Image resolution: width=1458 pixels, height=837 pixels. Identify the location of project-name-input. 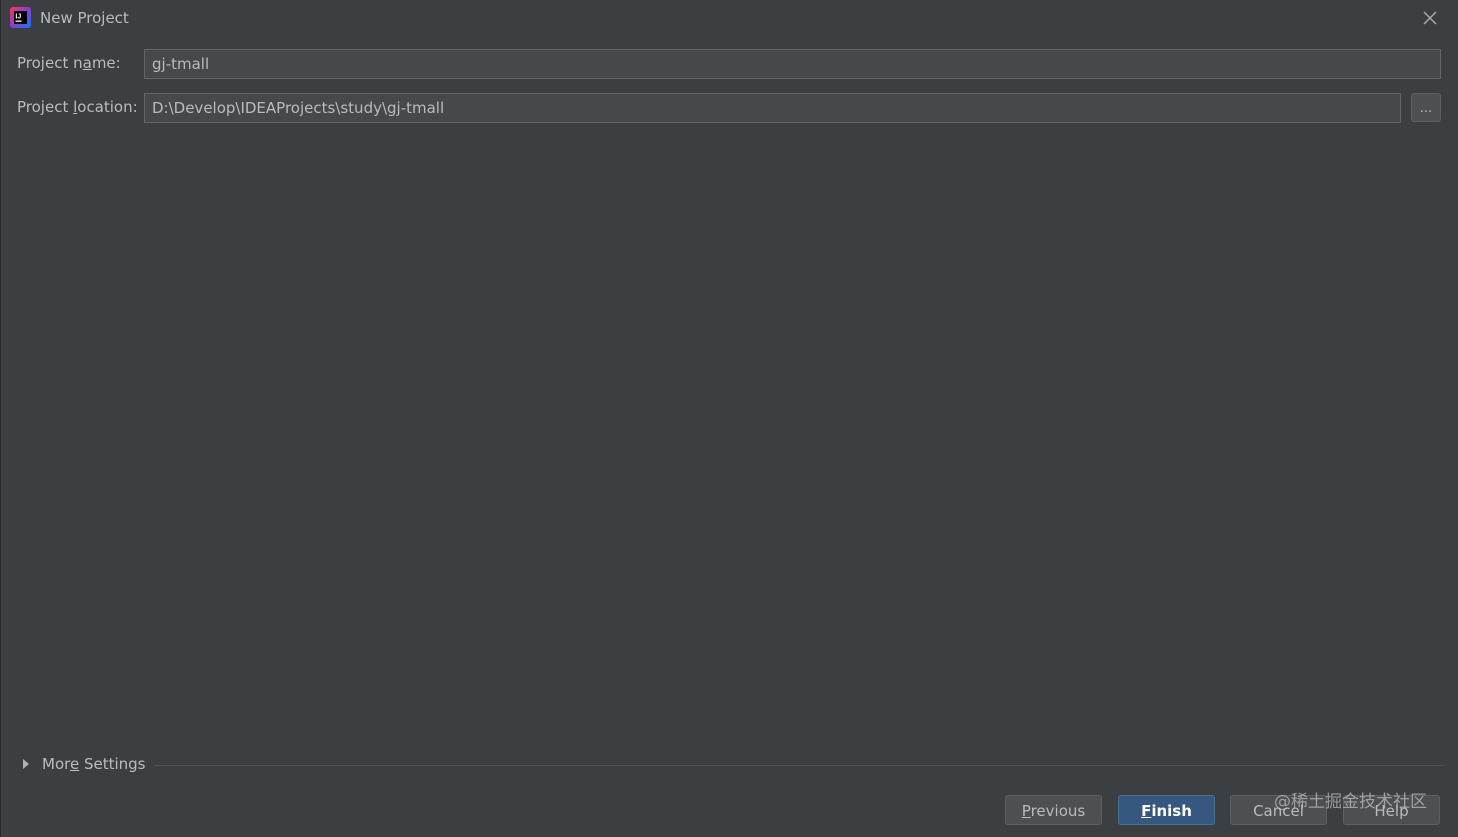
(792, 64).